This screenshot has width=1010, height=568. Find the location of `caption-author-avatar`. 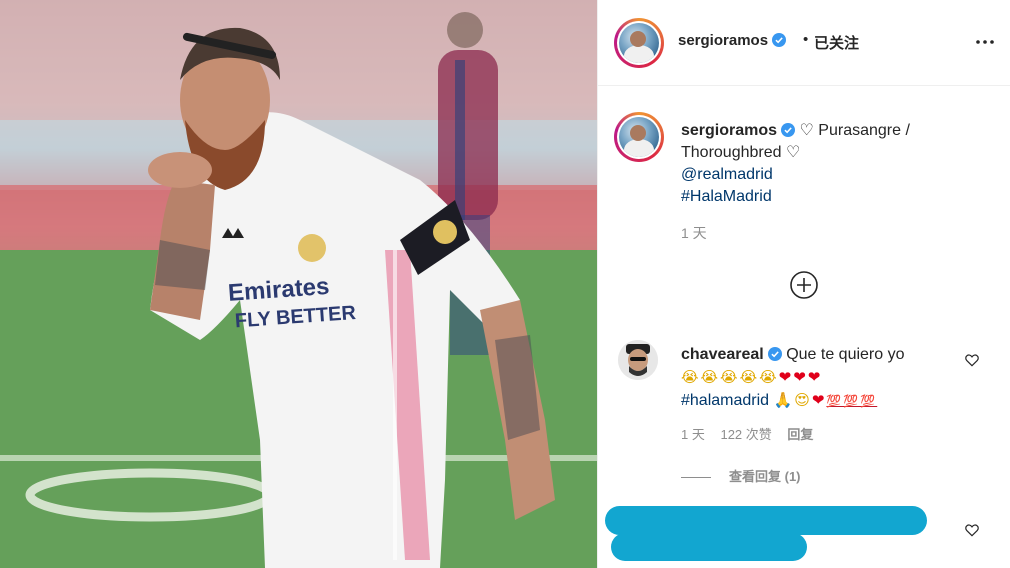

caption-author-avatar is located at coordinates (639, 137).